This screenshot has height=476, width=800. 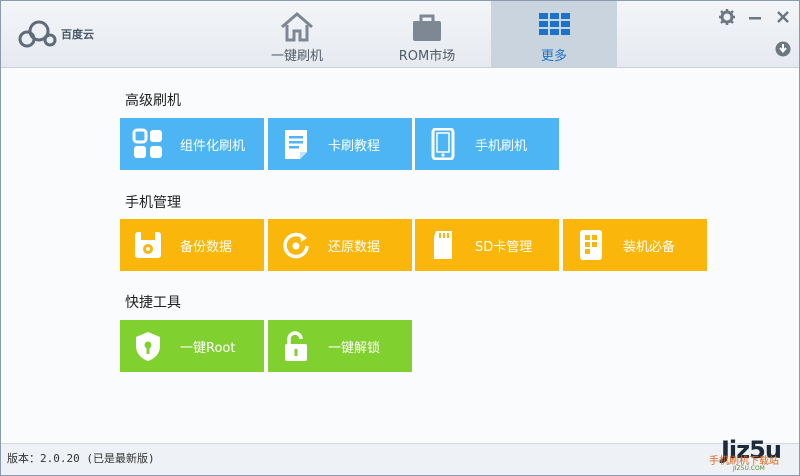 I want to click on minimize-button, so click(x=755, y=17).